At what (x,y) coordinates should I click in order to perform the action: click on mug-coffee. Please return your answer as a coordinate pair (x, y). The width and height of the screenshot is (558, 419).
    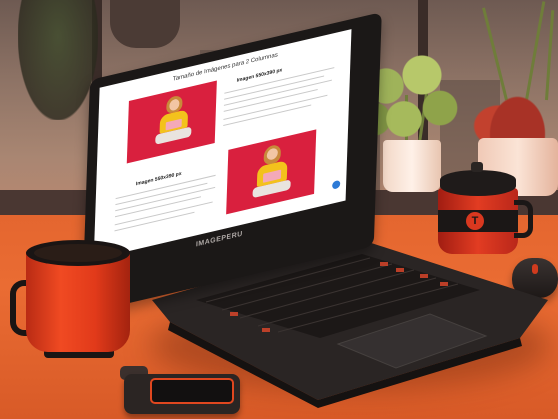
    Looking at the image, I should click on (78, 253).